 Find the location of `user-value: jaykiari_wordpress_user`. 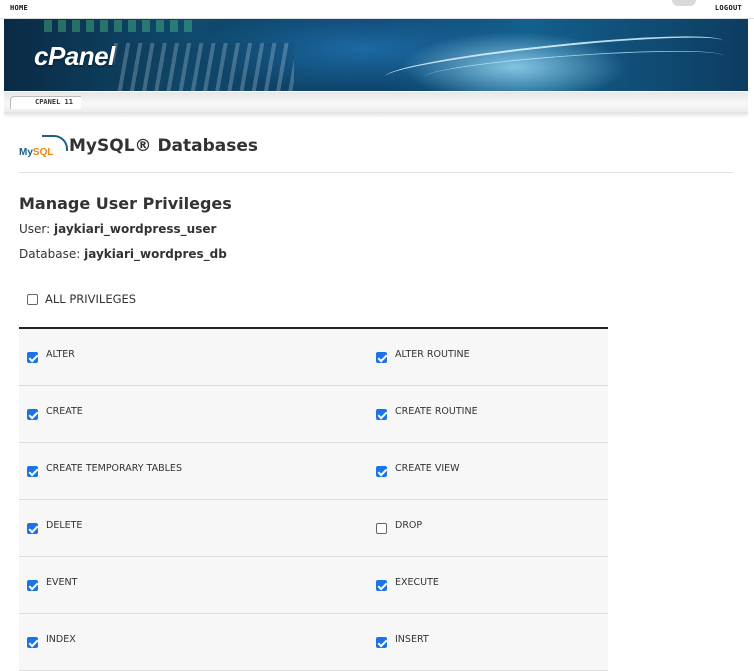

user-value: jaykiari_wordpress_user is located at coordinates (135, 229).